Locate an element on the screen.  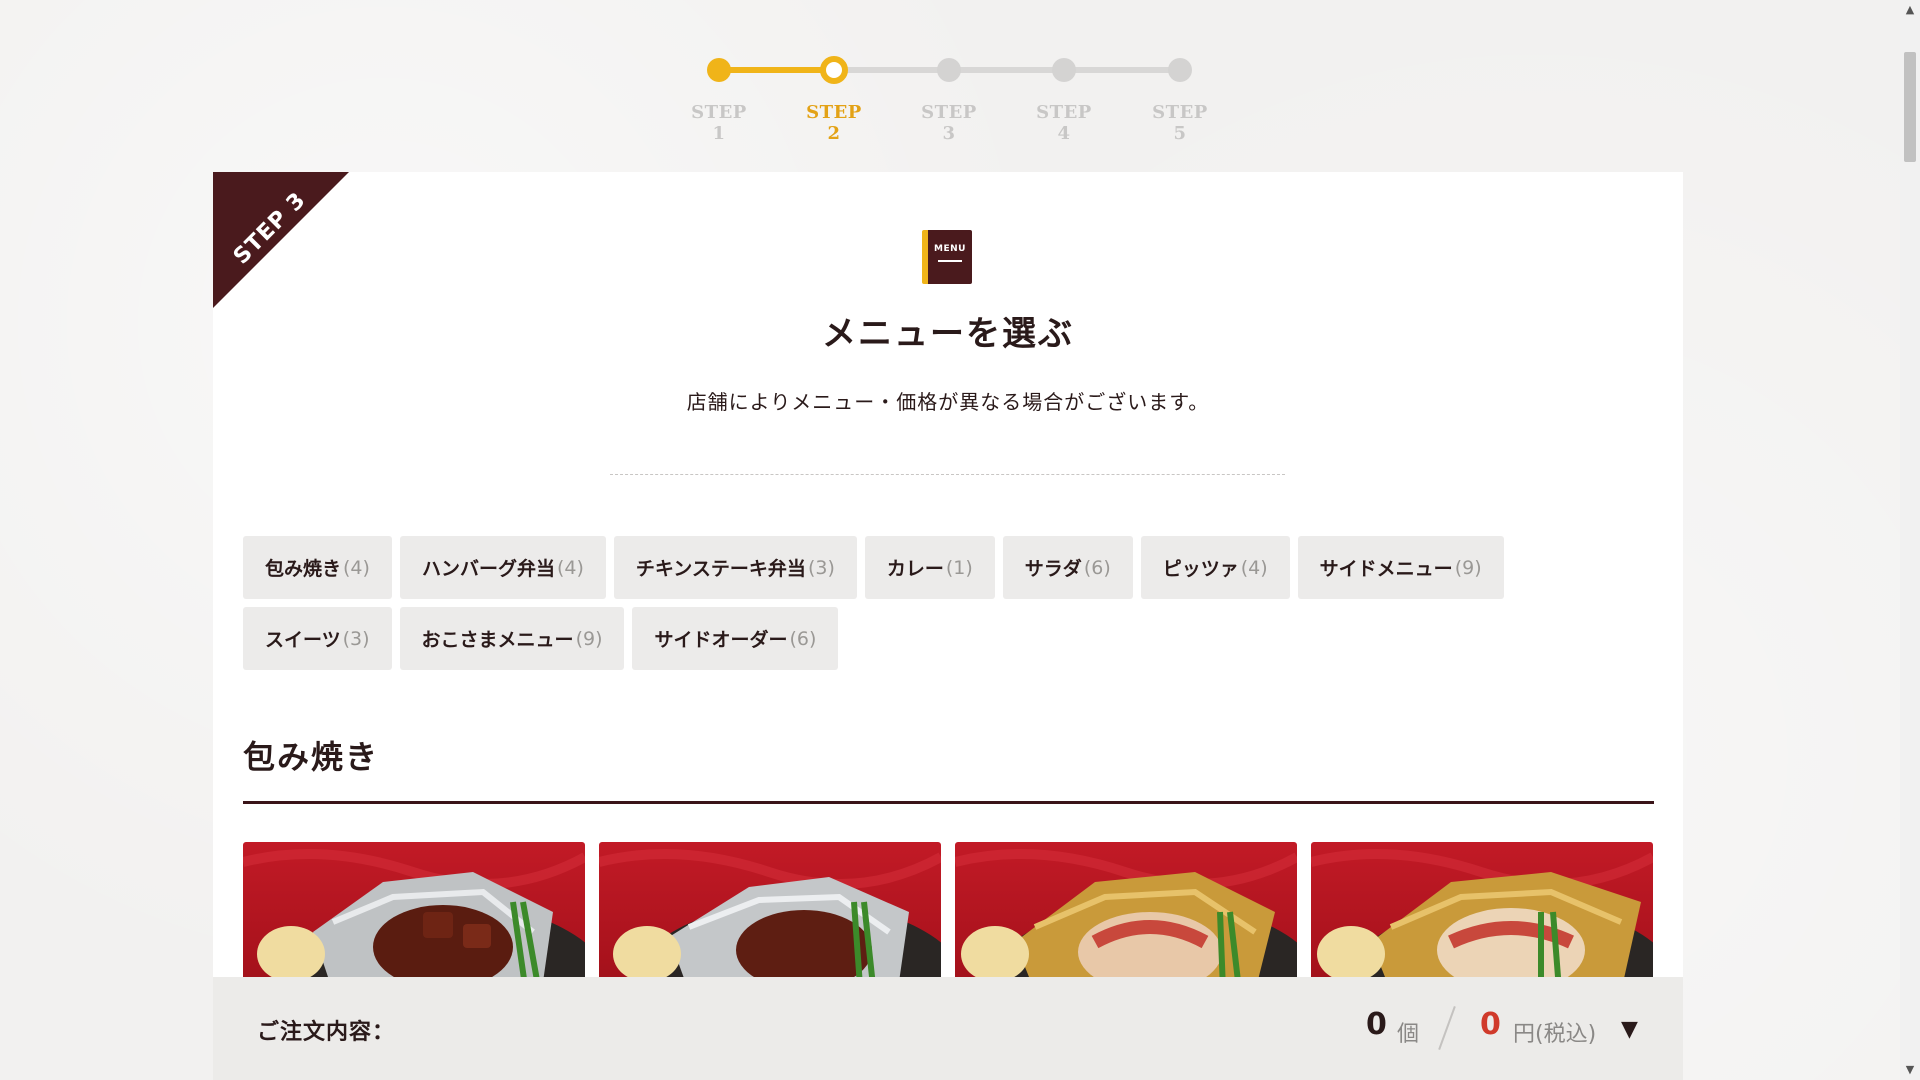
step-label: STEP 4 is located at coordinates (1064, 123).